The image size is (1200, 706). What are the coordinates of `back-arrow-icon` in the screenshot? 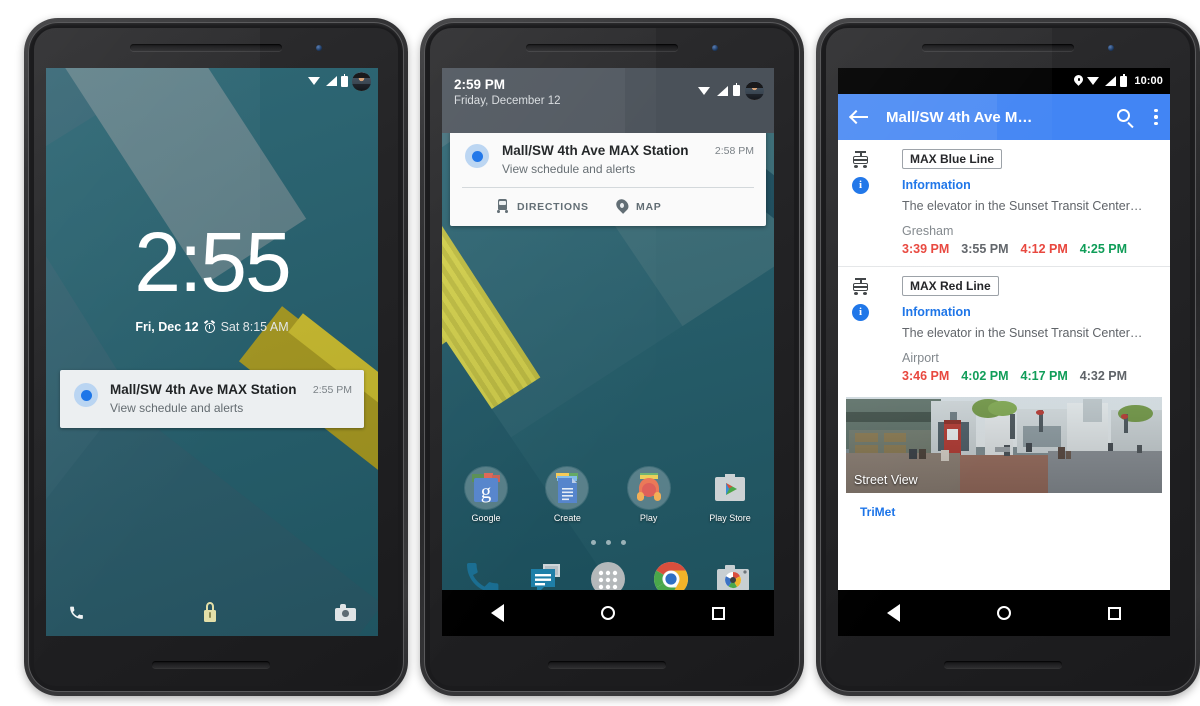 It's located at (859, 117).